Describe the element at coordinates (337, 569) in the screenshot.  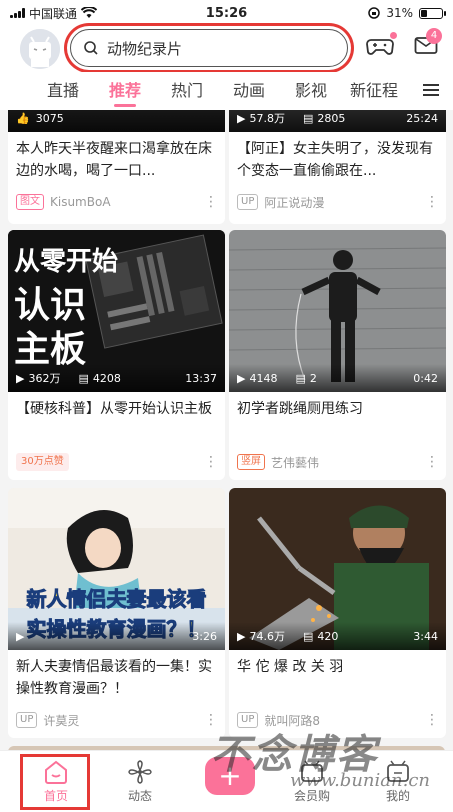
I see `video-cover: ▶ 74.6万 ▤ 420 3:44` at that location.